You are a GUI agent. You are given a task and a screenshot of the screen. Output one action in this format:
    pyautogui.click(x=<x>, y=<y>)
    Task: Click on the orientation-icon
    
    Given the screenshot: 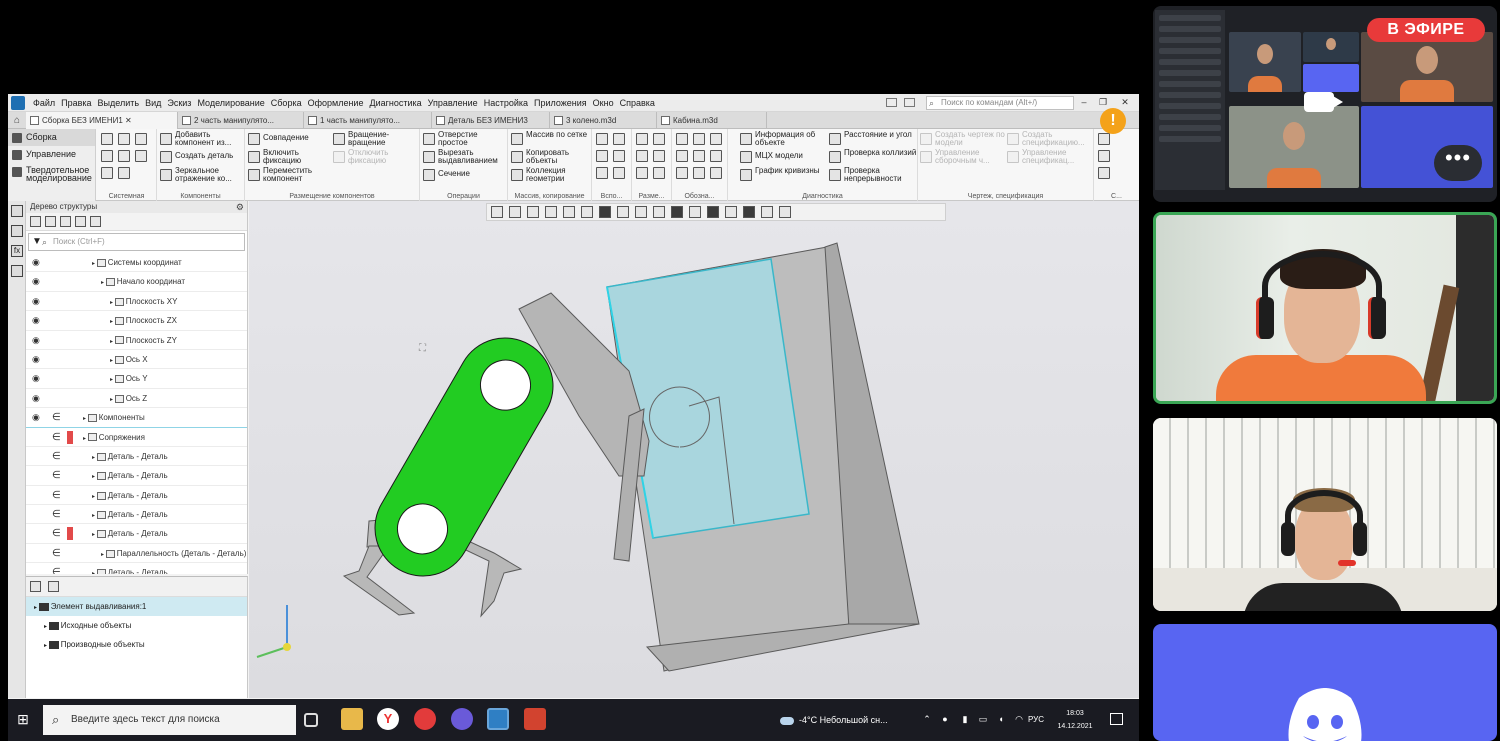 What is the action you would take?
    pyautogui.click(x=587, y=212)
    